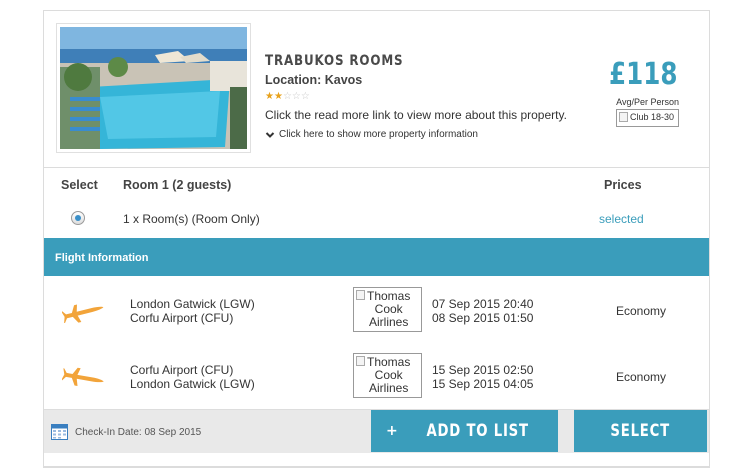  What do you see at coordinates (483, 384) in the screenshot?
I see `arrival-time: 15 Sep 2015 04:05` at bounding box center [483, 384].